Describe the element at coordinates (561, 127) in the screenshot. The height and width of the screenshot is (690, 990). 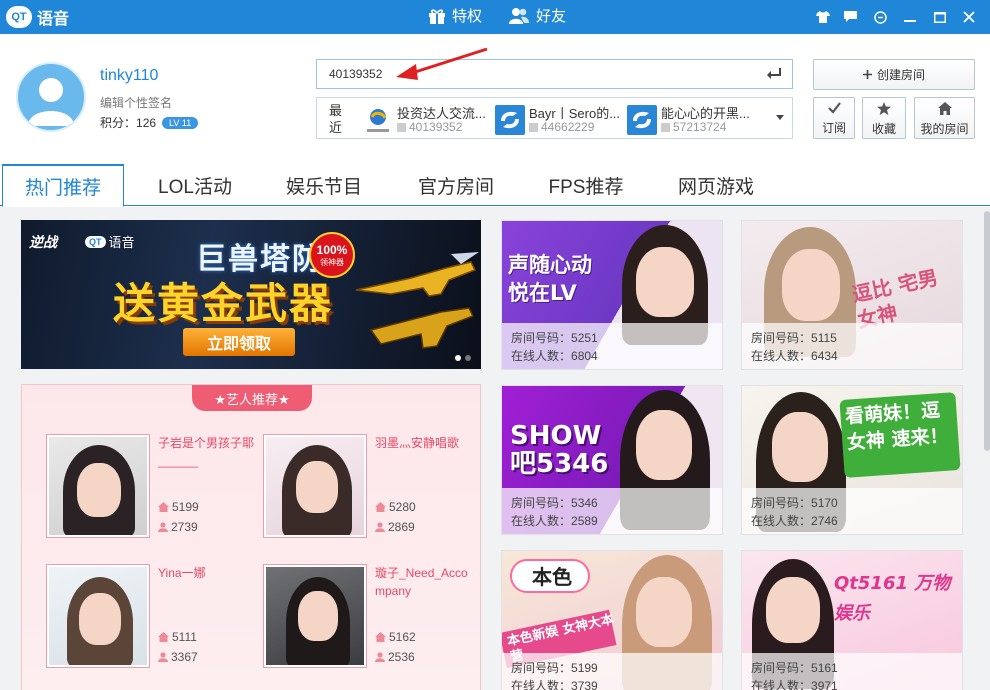
I see `recent-room-id: 44662229` at that location.